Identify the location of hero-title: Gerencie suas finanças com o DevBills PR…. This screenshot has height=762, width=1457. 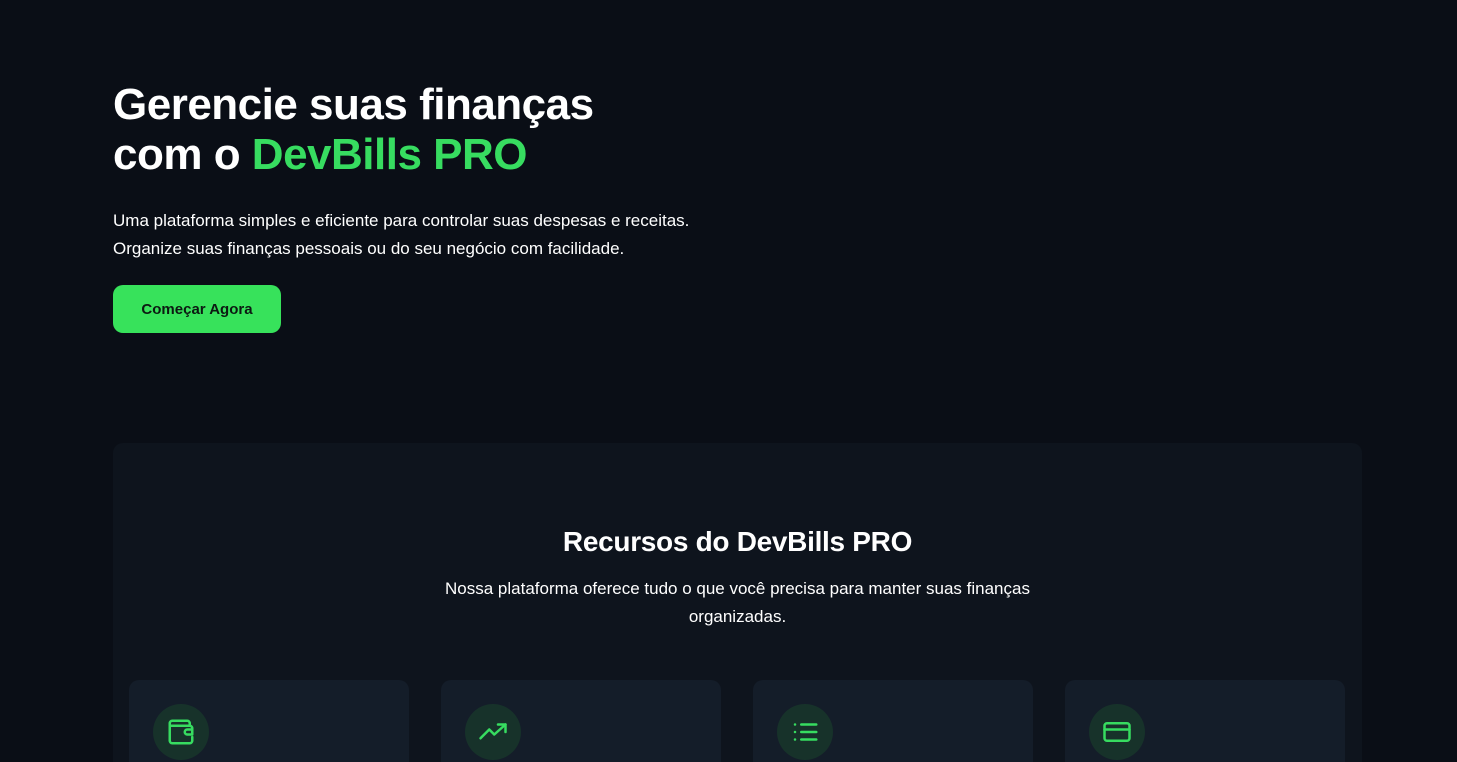
(423, 130).